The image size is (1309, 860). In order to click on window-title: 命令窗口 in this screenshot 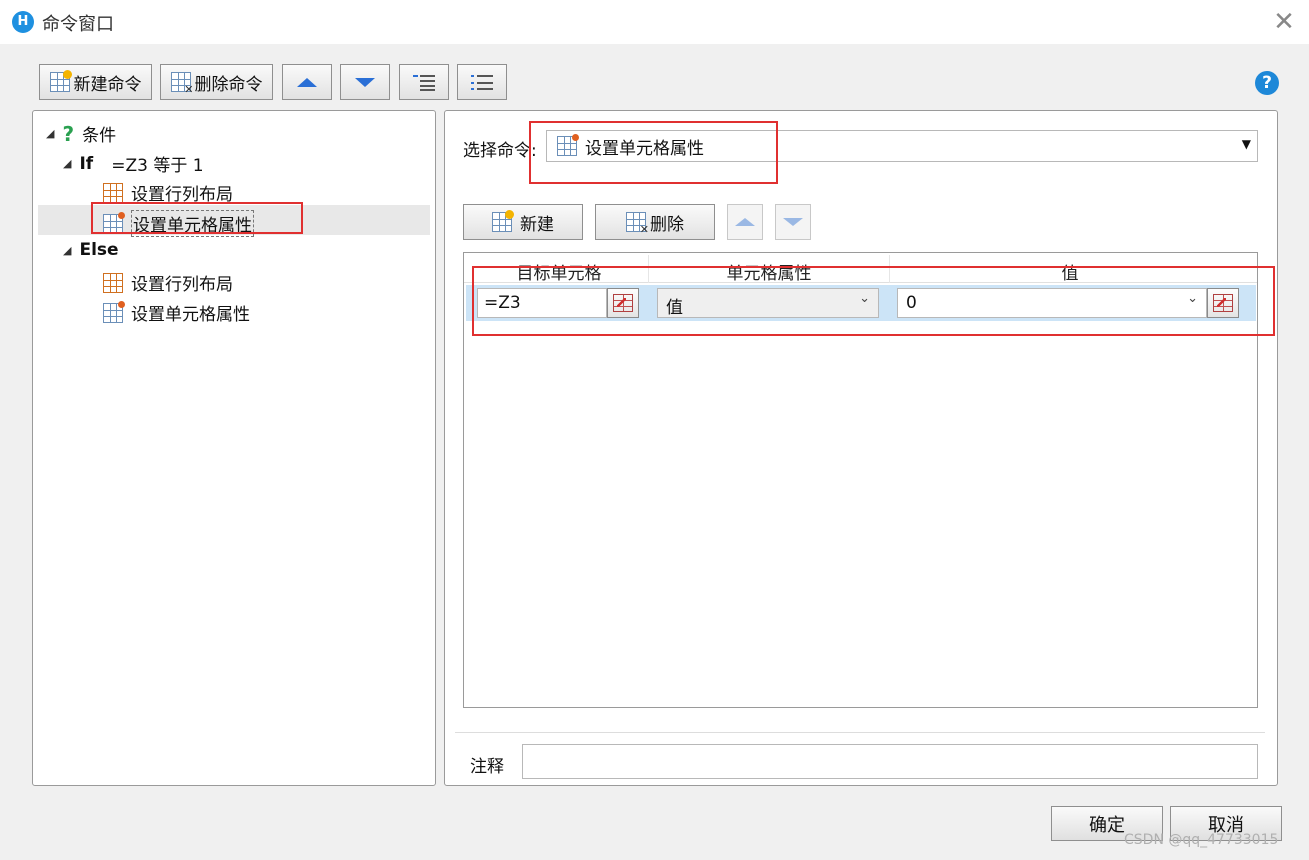, I will do `click(78, 24)`.